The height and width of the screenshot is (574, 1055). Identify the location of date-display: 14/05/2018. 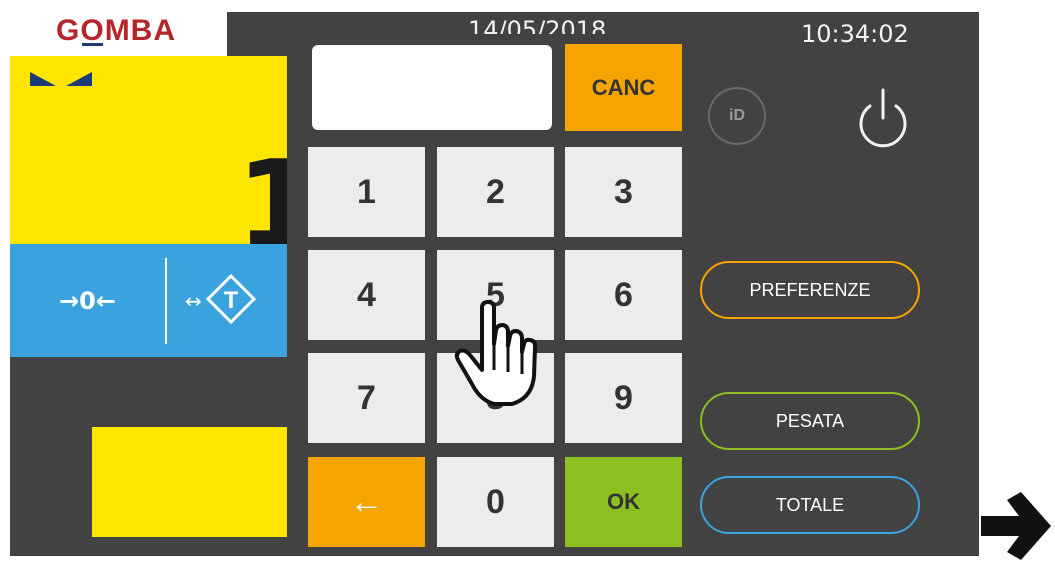
(537, 25).